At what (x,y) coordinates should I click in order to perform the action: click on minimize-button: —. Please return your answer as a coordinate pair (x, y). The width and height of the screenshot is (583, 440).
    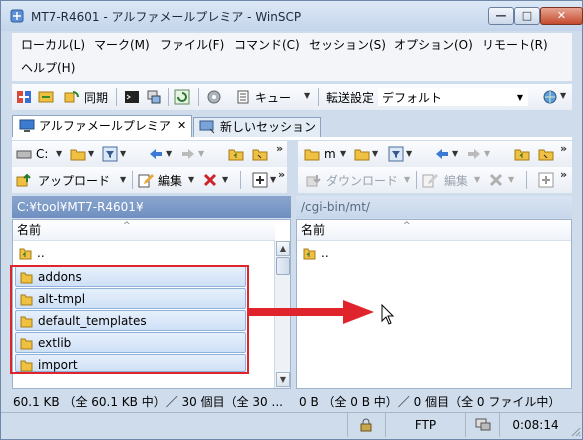
    Looking at the image, I should click on (501, 16).